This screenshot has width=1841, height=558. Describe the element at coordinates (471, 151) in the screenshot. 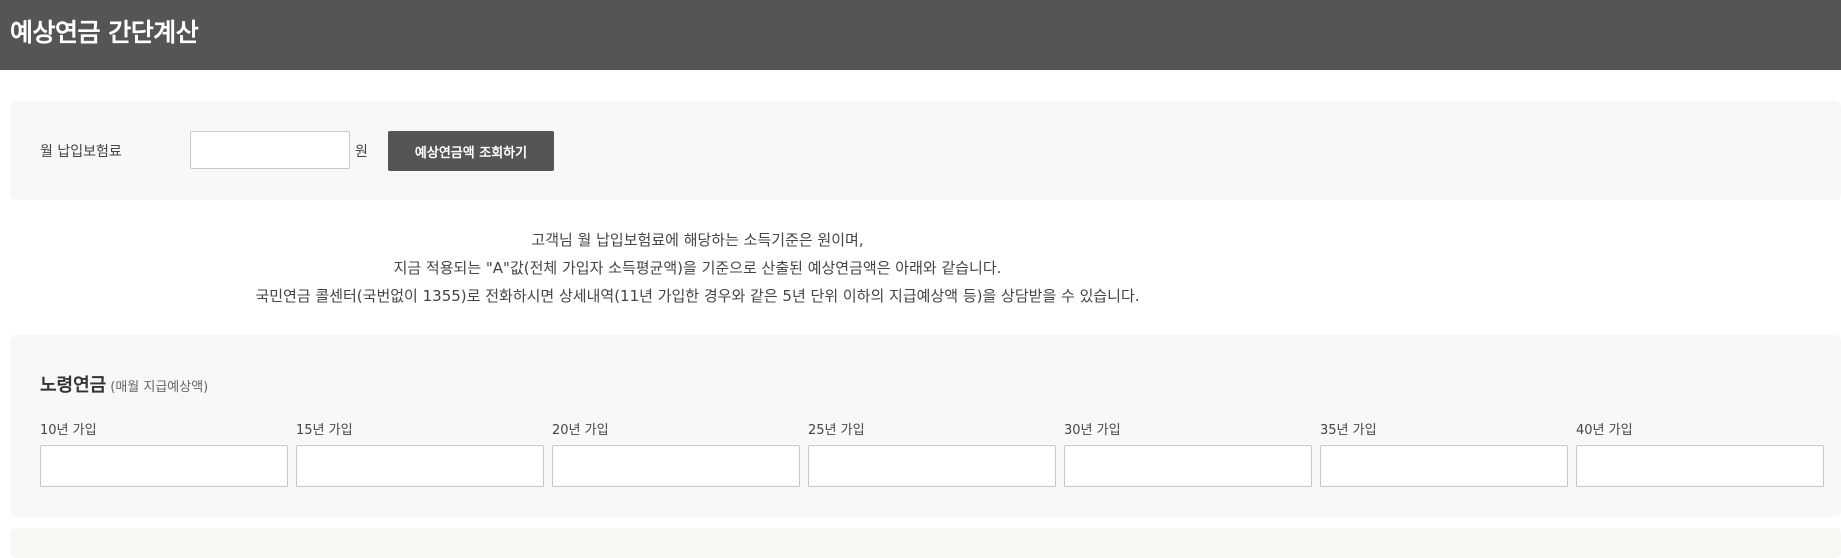

I see `query-pension-button: 예상연금액 조회하기` at that location.